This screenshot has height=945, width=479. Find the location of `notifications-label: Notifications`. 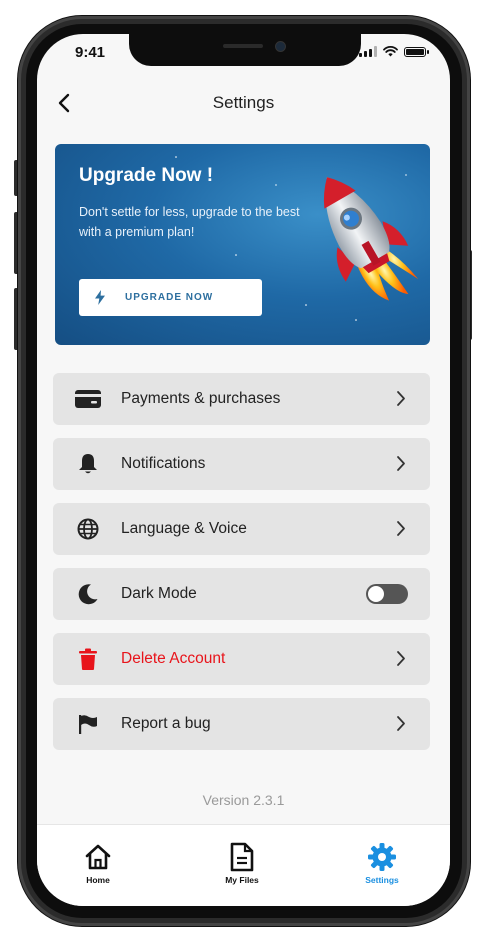

notifications-label: Notifications is located at coordinates (163, 463).